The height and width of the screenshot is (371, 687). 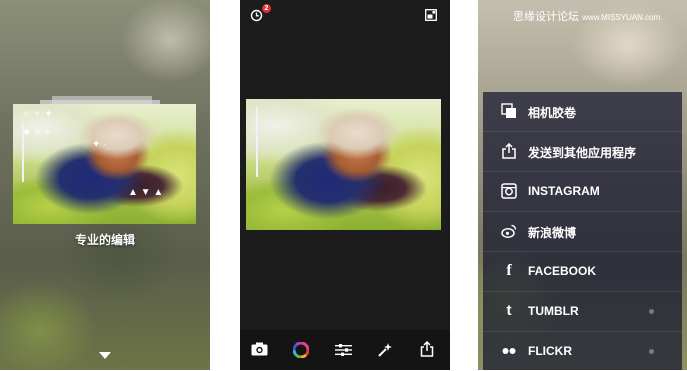 I want to click on sample-photo, so click(x=104, y=164).